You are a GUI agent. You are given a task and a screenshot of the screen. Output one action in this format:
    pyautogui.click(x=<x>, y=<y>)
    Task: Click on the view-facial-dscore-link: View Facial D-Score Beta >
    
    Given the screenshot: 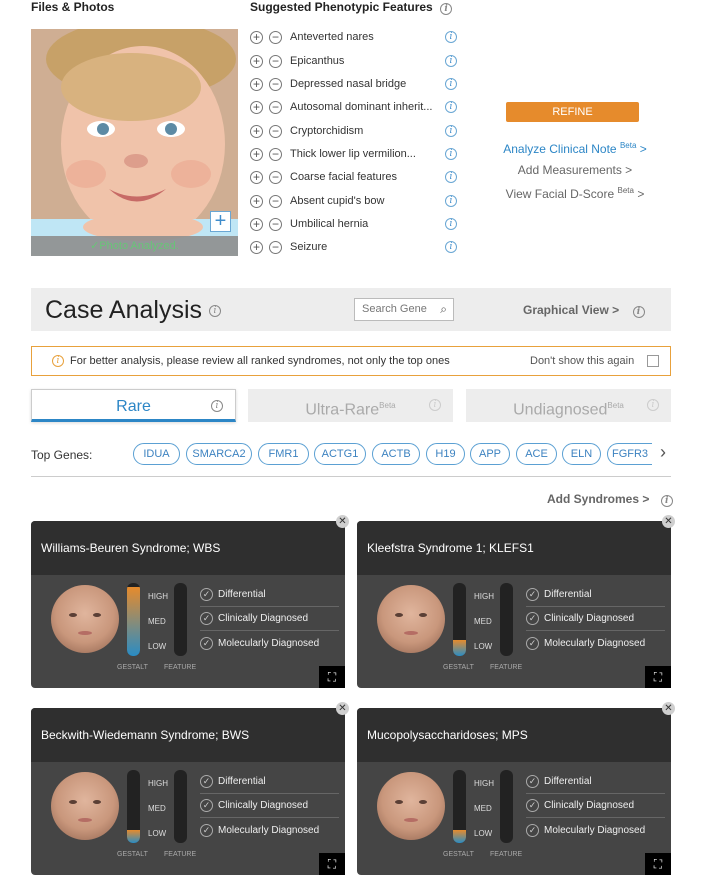 What is the action you would take?
    pyautogui.click(x=575, y=193)
    